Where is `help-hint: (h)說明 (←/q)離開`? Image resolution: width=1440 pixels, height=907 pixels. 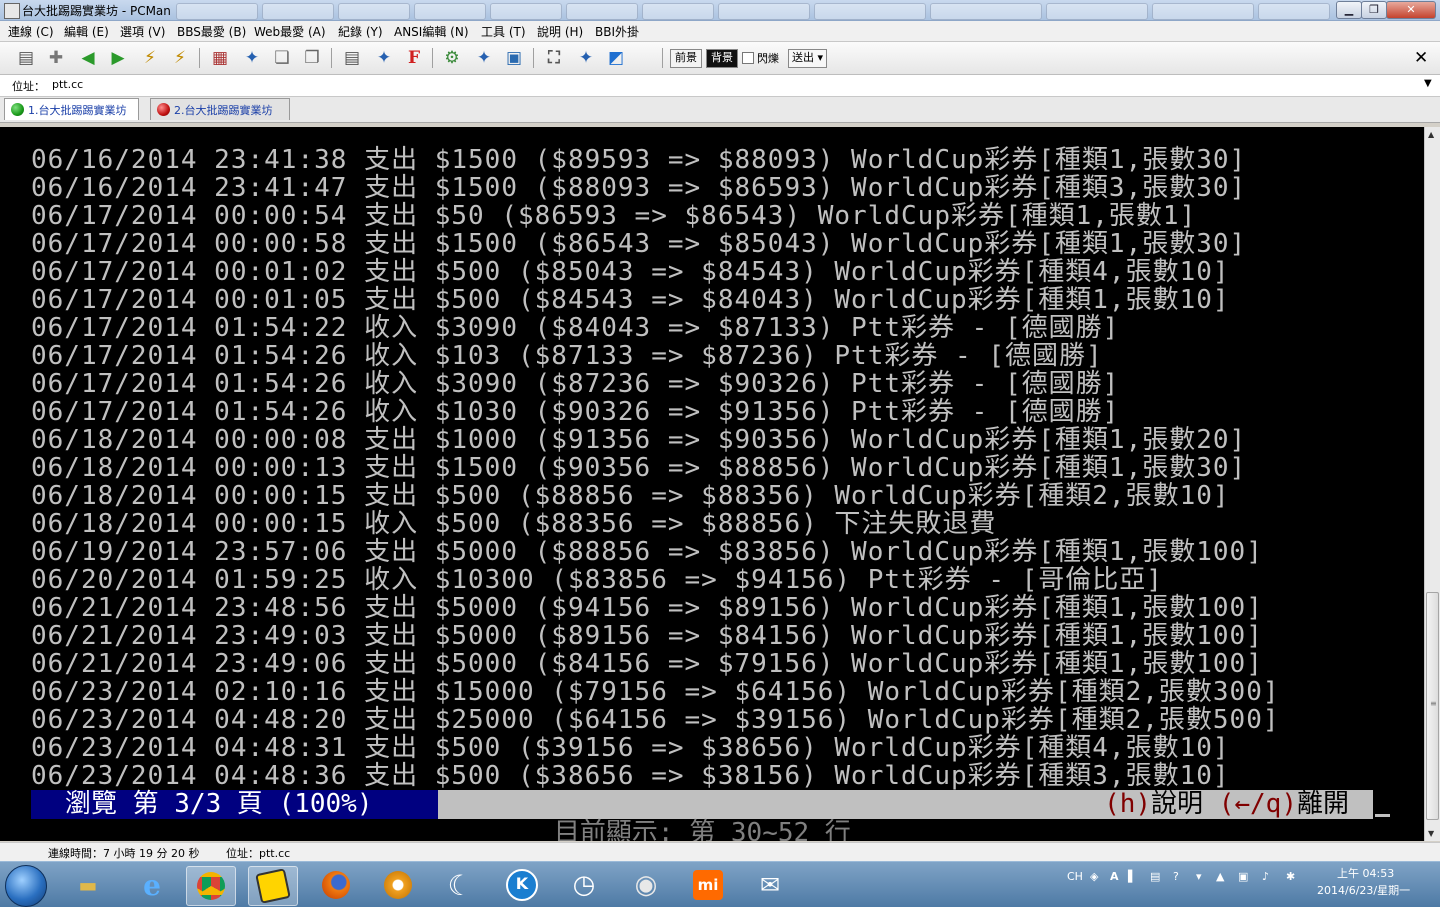
help-hint: (h)說明 (←/q)離開 is located at coordinates (1226, 804).